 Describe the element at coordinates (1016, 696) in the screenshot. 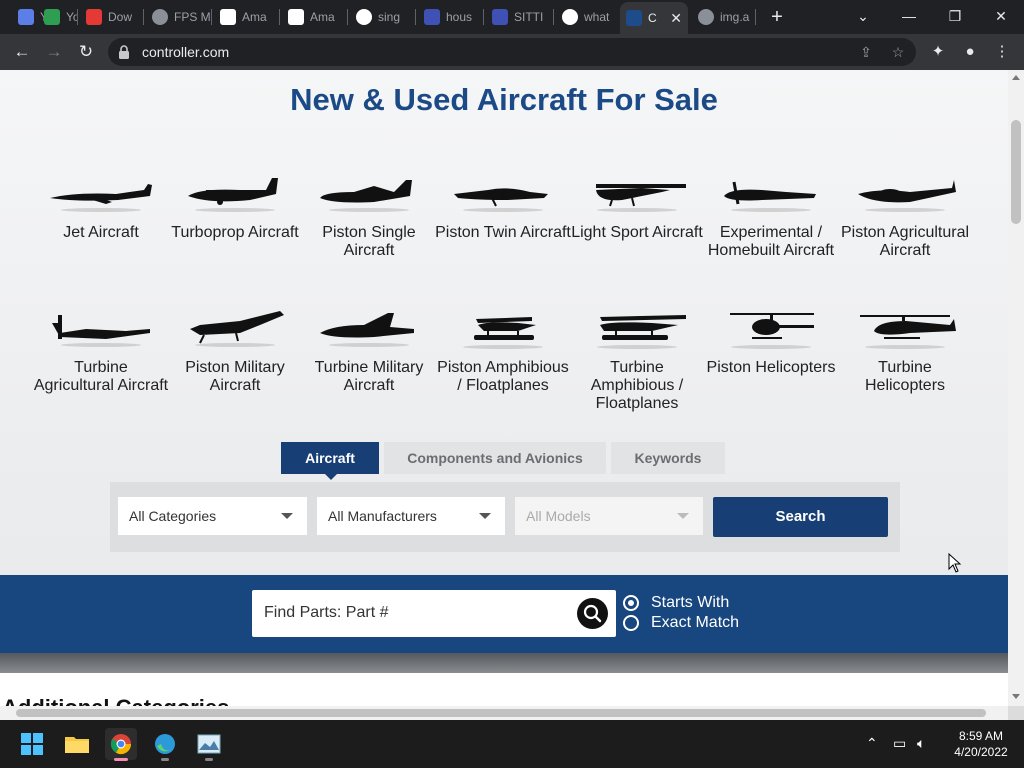

I see `scroll-down-icon` at that location.